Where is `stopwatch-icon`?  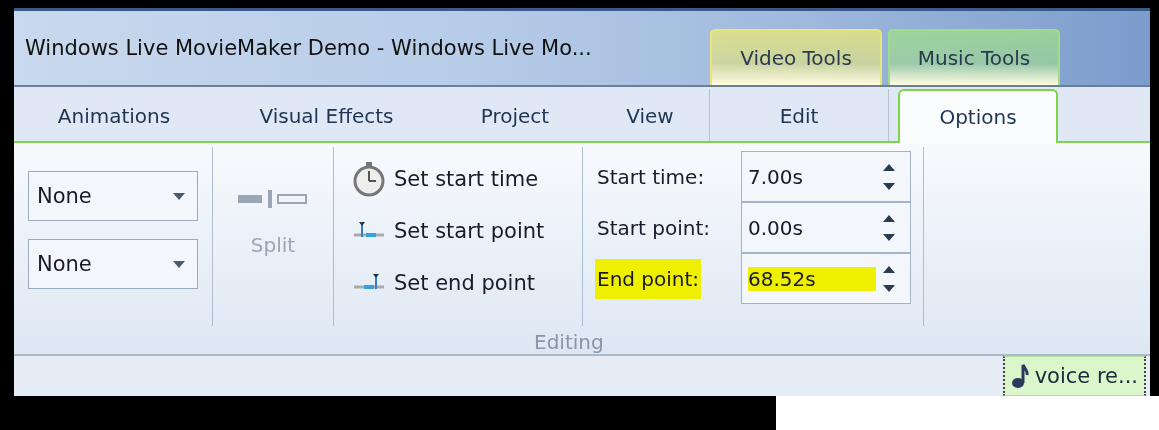 stopwatch-icon is located at coordinates (369, 179).